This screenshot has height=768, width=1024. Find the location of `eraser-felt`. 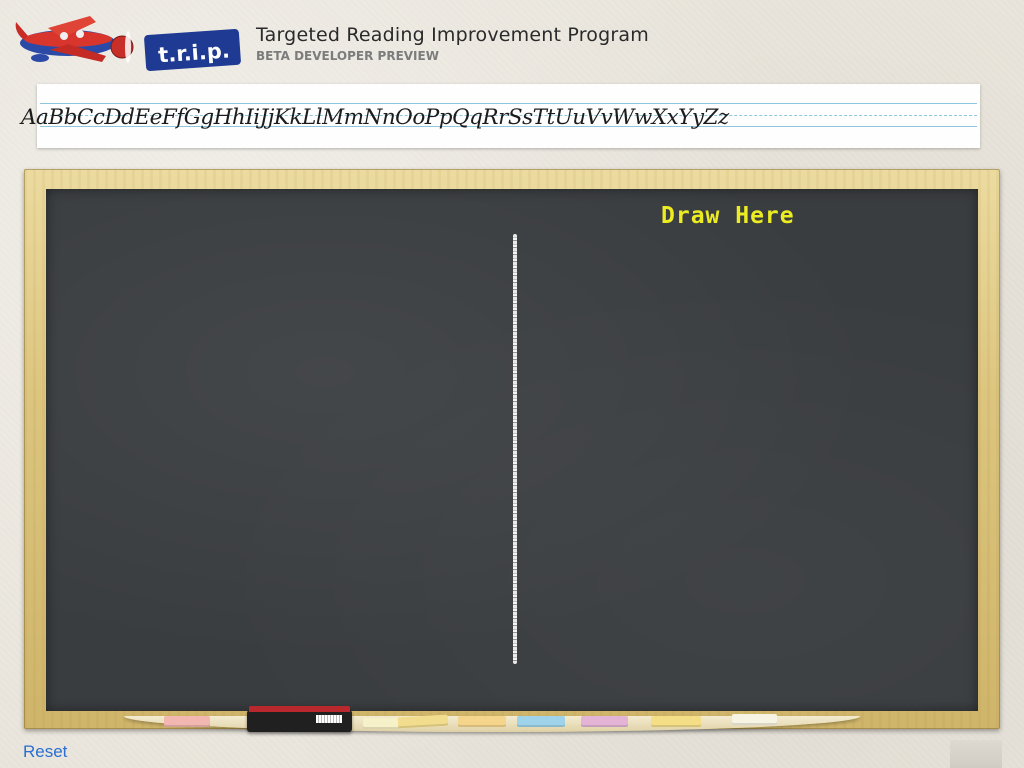

eraser-felt is located at coordinates (299, 709).